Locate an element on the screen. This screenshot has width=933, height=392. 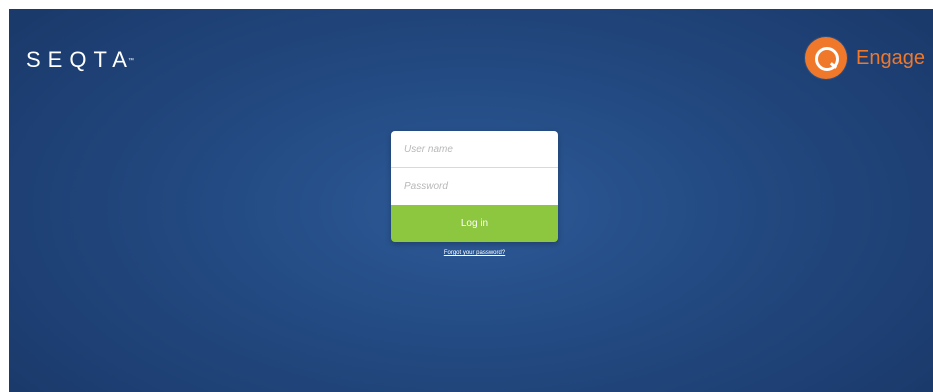
login-button: Log in is located at coordinates (474, 223).